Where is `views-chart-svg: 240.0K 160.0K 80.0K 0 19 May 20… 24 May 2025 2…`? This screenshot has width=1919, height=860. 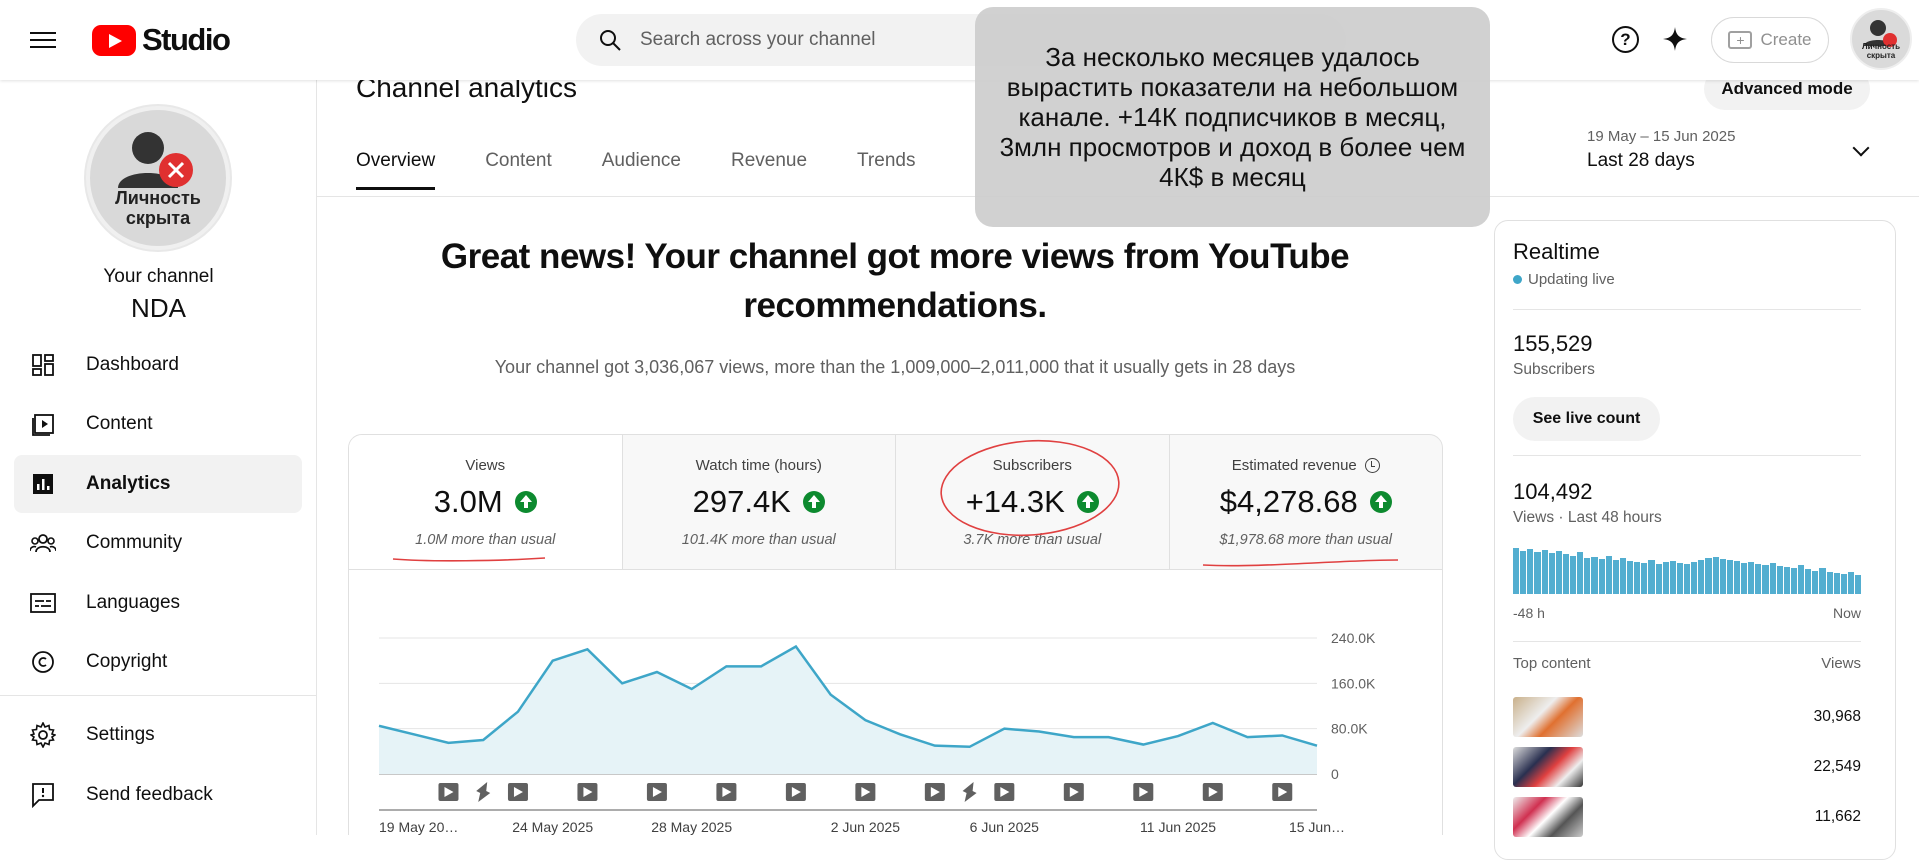
views-chart-svg: 240.0K 160.0K 80.0K 0 19 May 20… 24 May 2025 2… is located at coordinates (877, 732).